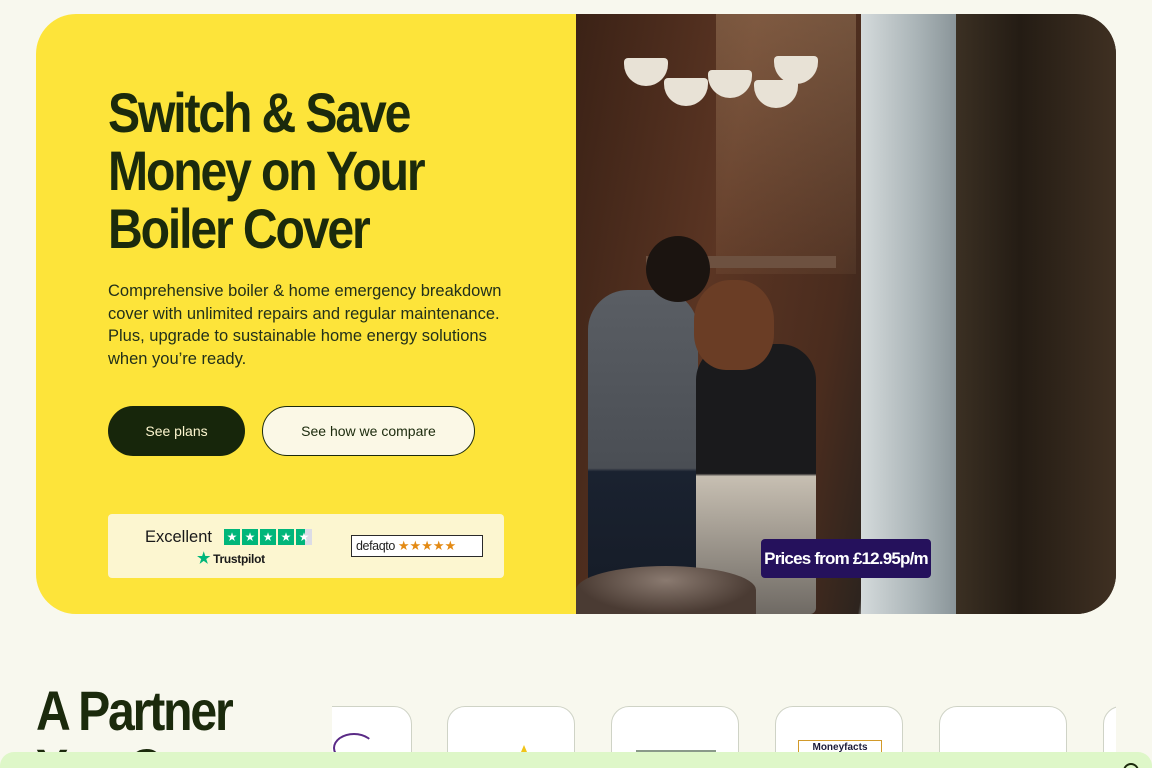 This screenshot has width=1152, height=768. Describe the element at coordinates (135, 710) in the screenshot. I see `partner-title-line: A Partner` at that location.